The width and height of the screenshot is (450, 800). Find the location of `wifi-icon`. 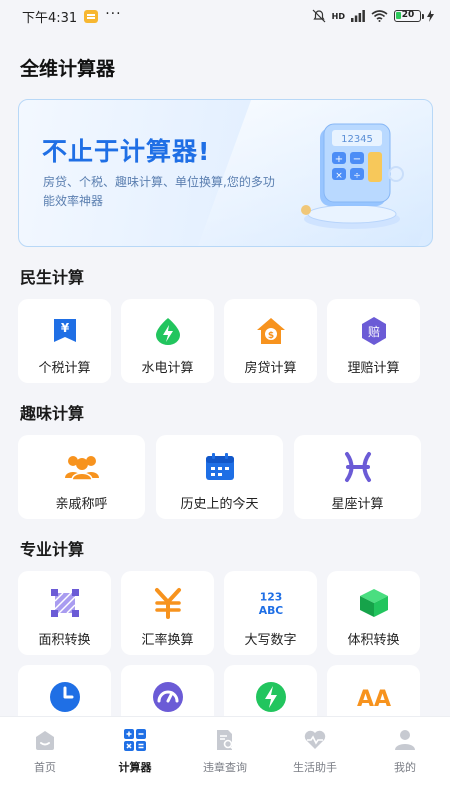

wifi-icon is located at coordinates (379, 16).